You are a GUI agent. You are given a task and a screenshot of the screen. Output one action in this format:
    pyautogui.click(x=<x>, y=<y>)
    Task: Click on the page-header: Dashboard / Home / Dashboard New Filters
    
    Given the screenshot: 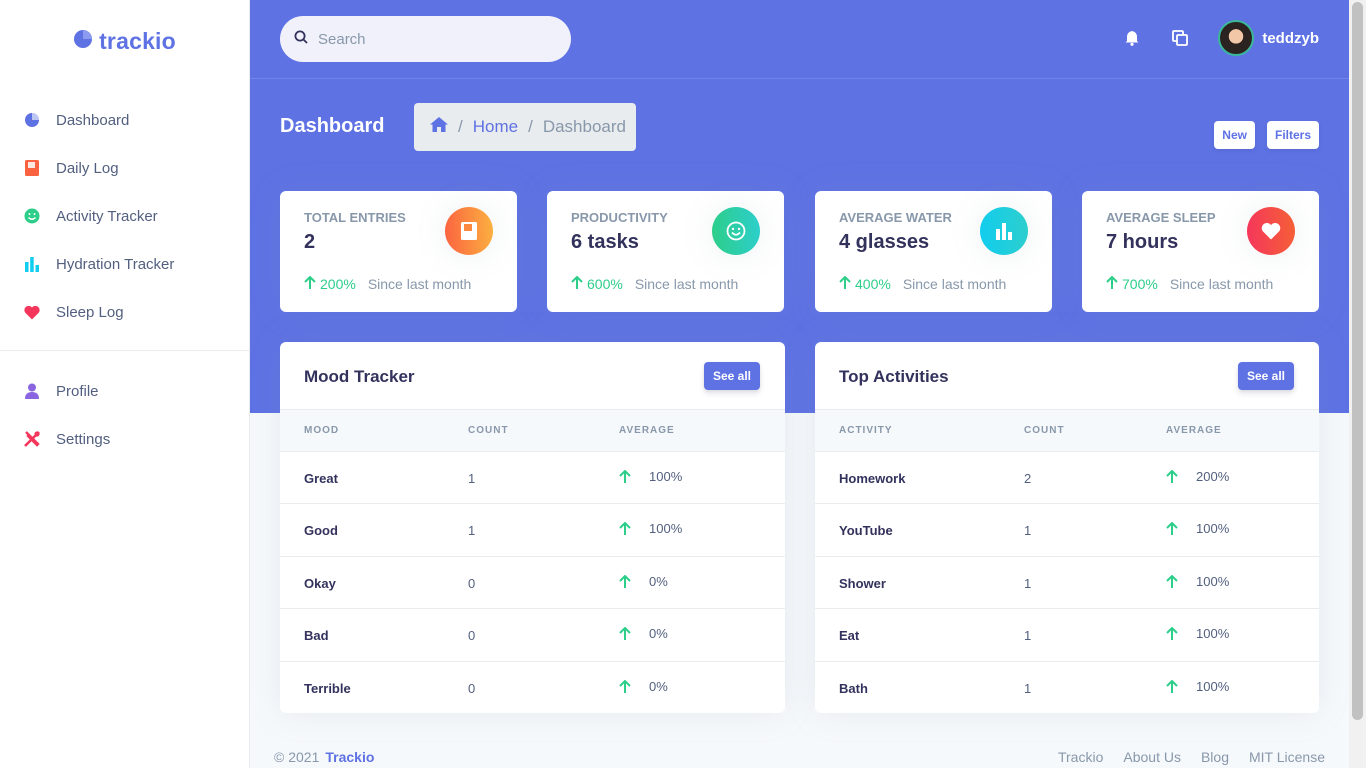 What is the action you would take?
    pyautogui.click(x=799, y=127)
    